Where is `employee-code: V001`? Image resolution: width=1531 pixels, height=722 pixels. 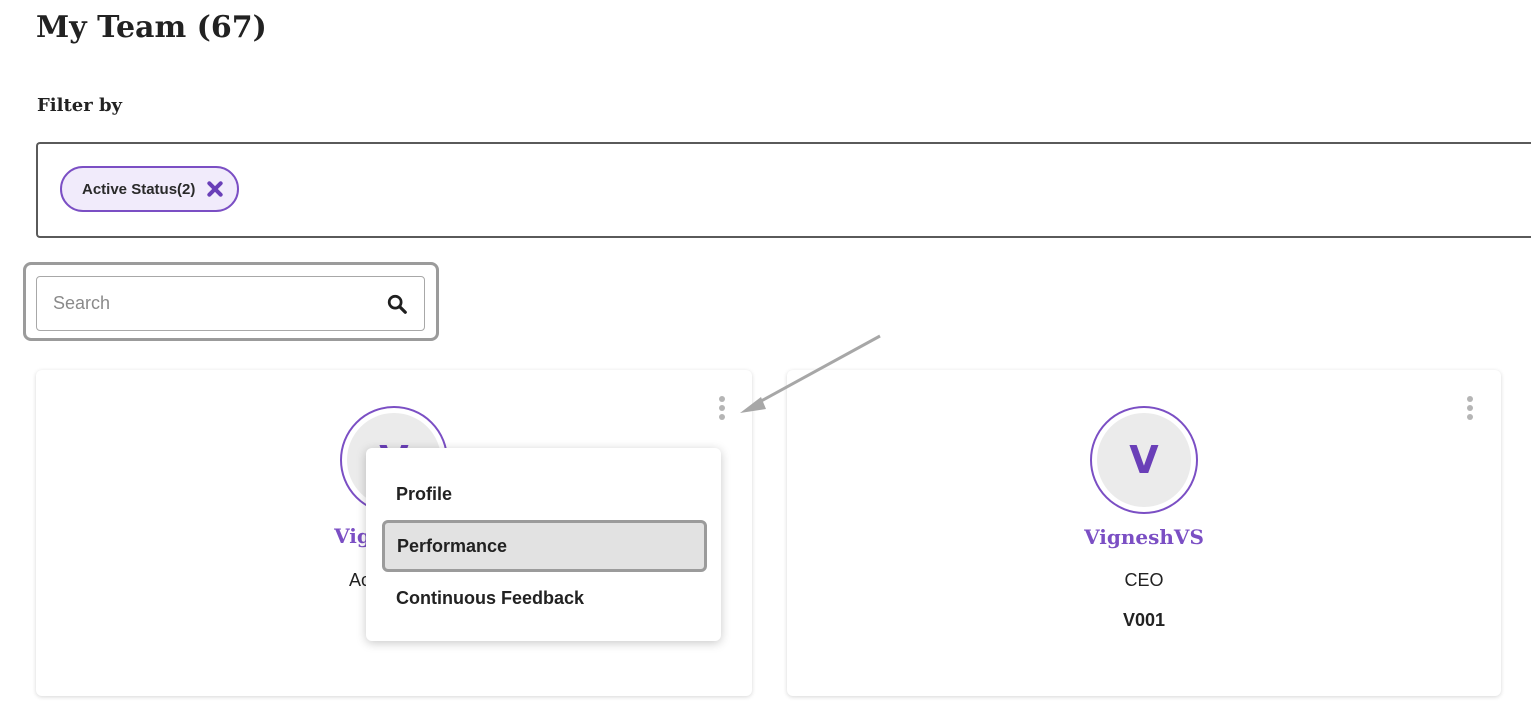
employee-code: V001 is located at coordinates (1144, 620).